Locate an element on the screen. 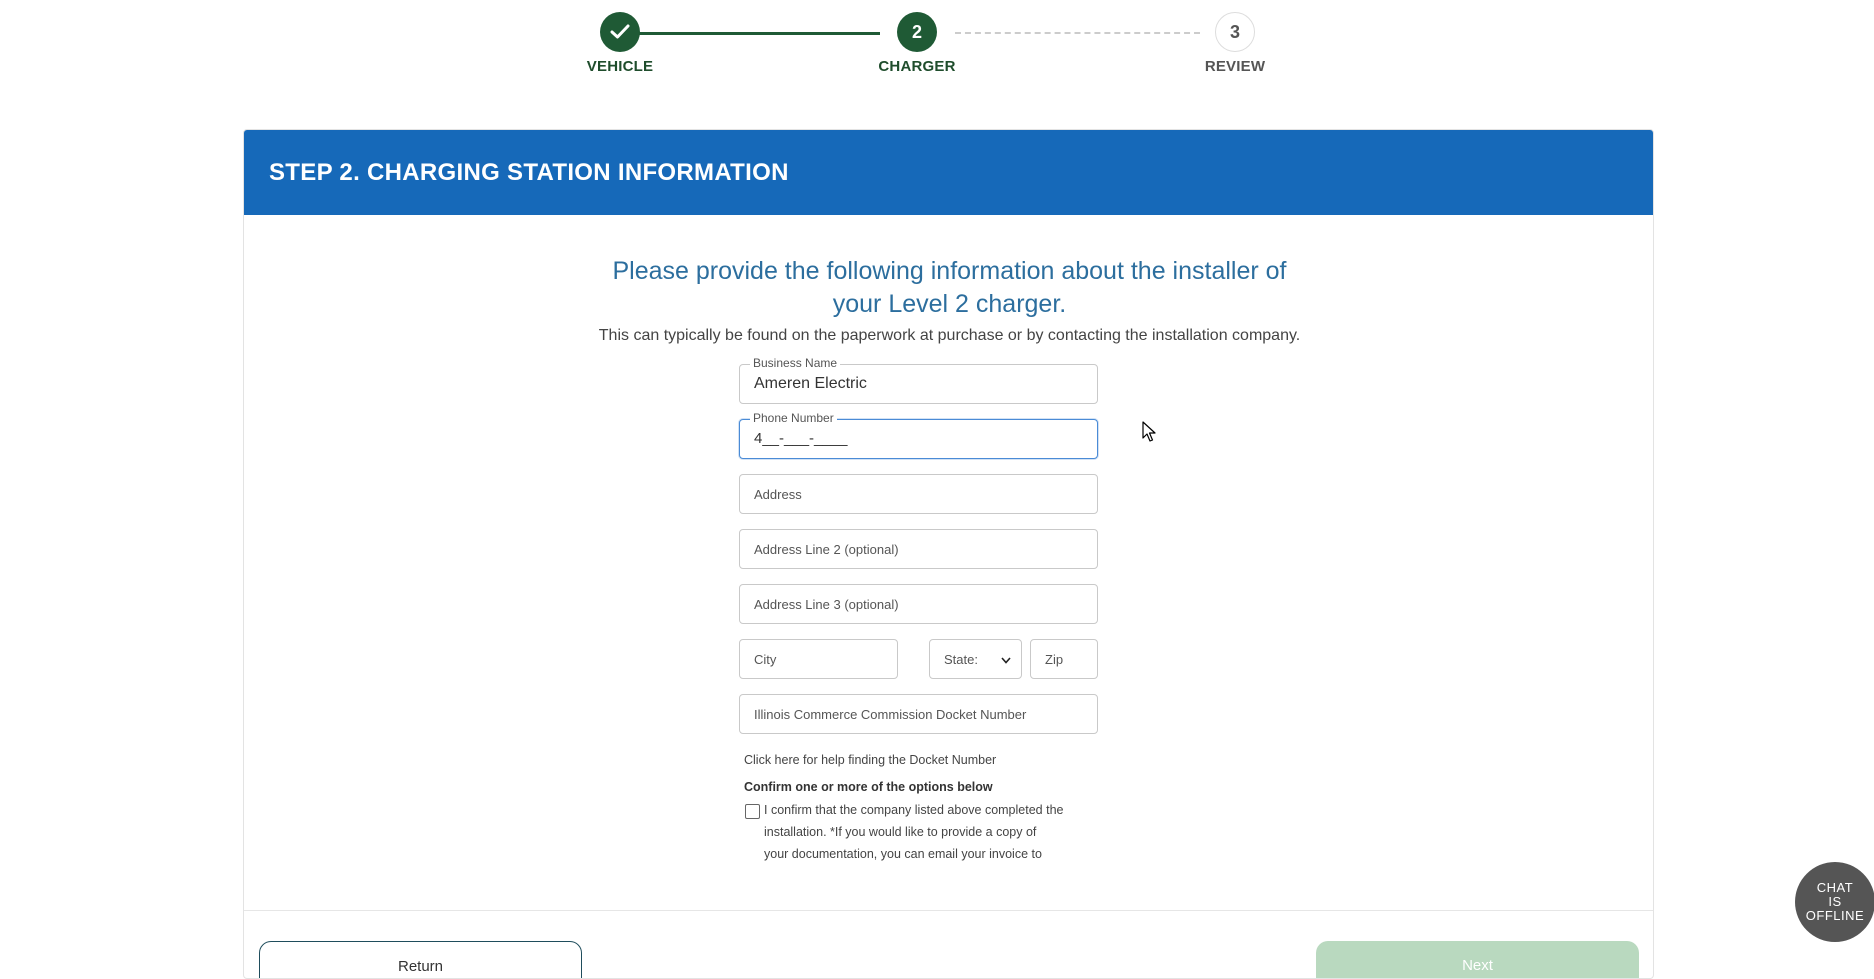 This screenshot has height=979, width=1874. confirm-title: Confirm one or more of the options below is located at coordinates (868, 787).